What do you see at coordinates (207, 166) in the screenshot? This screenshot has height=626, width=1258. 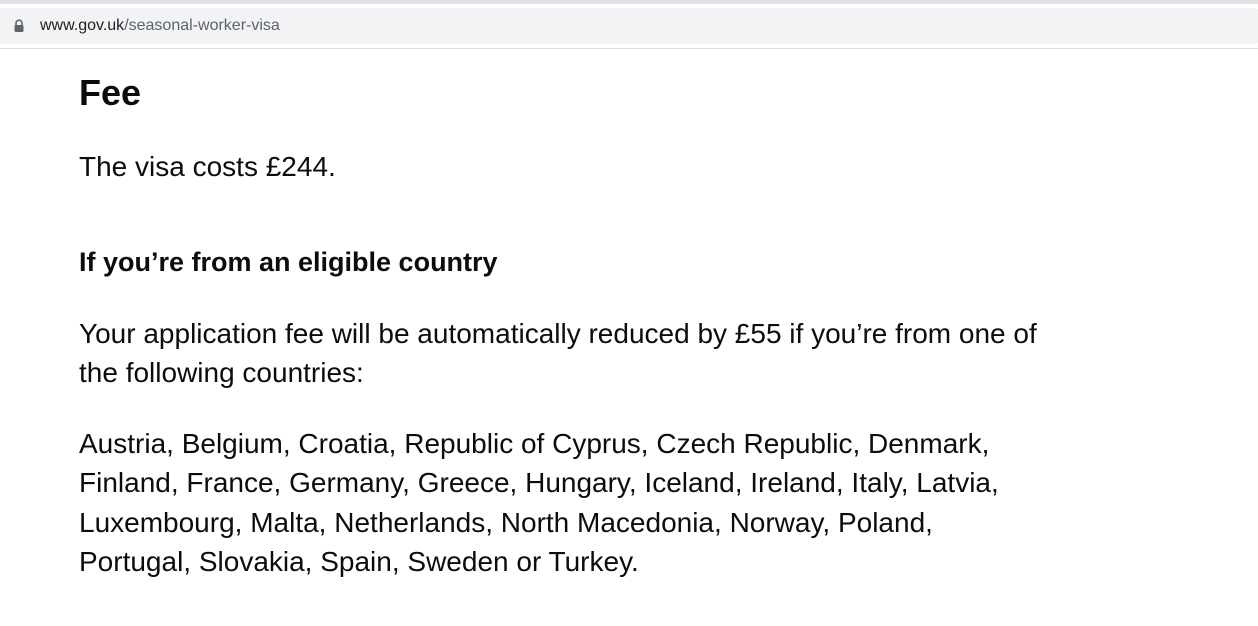 I see `visa-cost-text: The visa costs £244.` at bounding box center [207, 166].